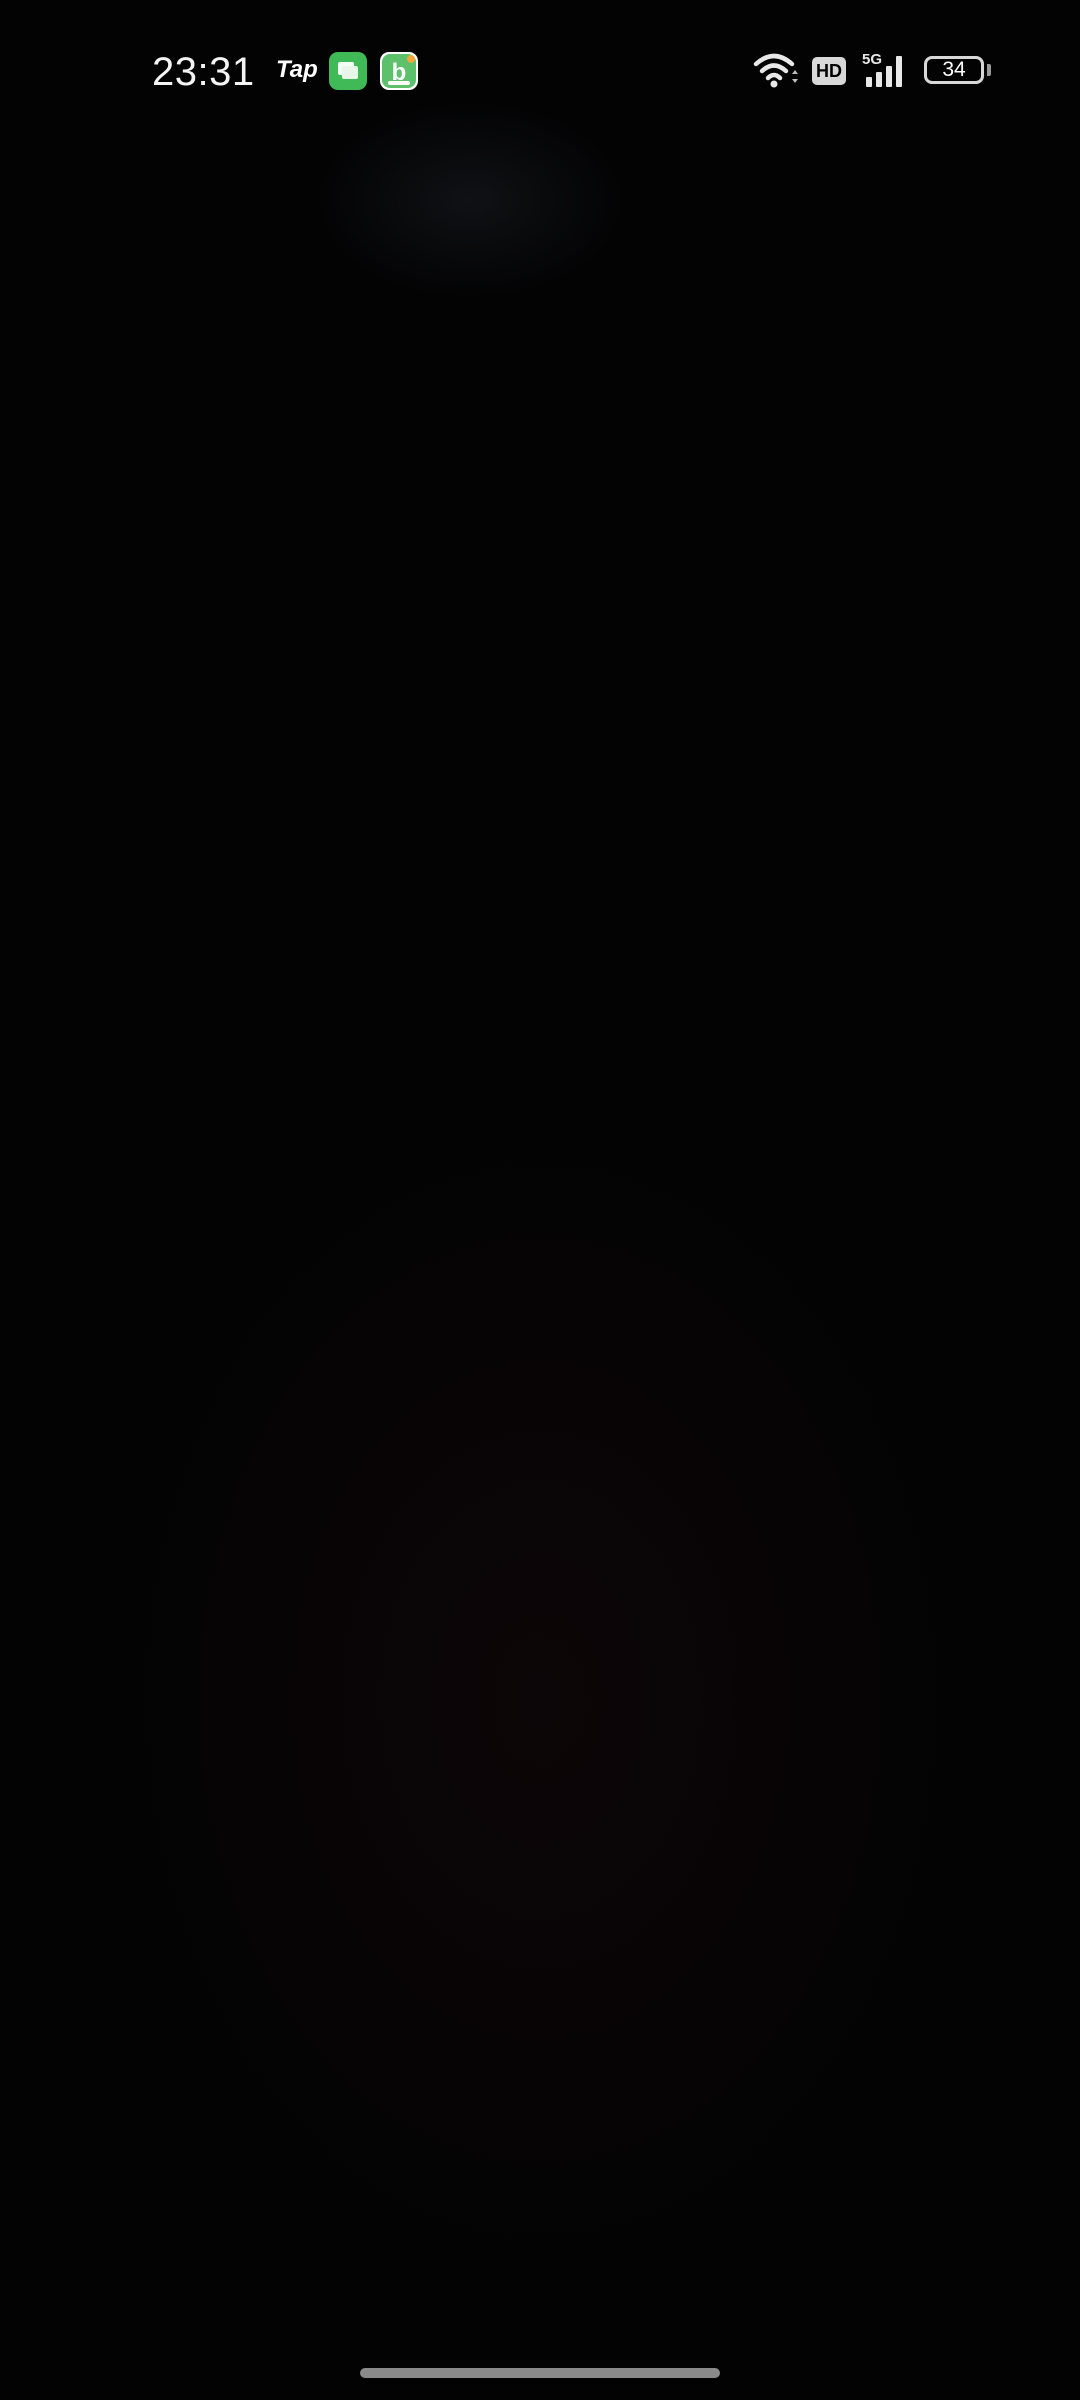 The image size is (1080, 2400). I want to click on status-bar: 23:31 Tap b HD 5G 34, so click(540, 70).